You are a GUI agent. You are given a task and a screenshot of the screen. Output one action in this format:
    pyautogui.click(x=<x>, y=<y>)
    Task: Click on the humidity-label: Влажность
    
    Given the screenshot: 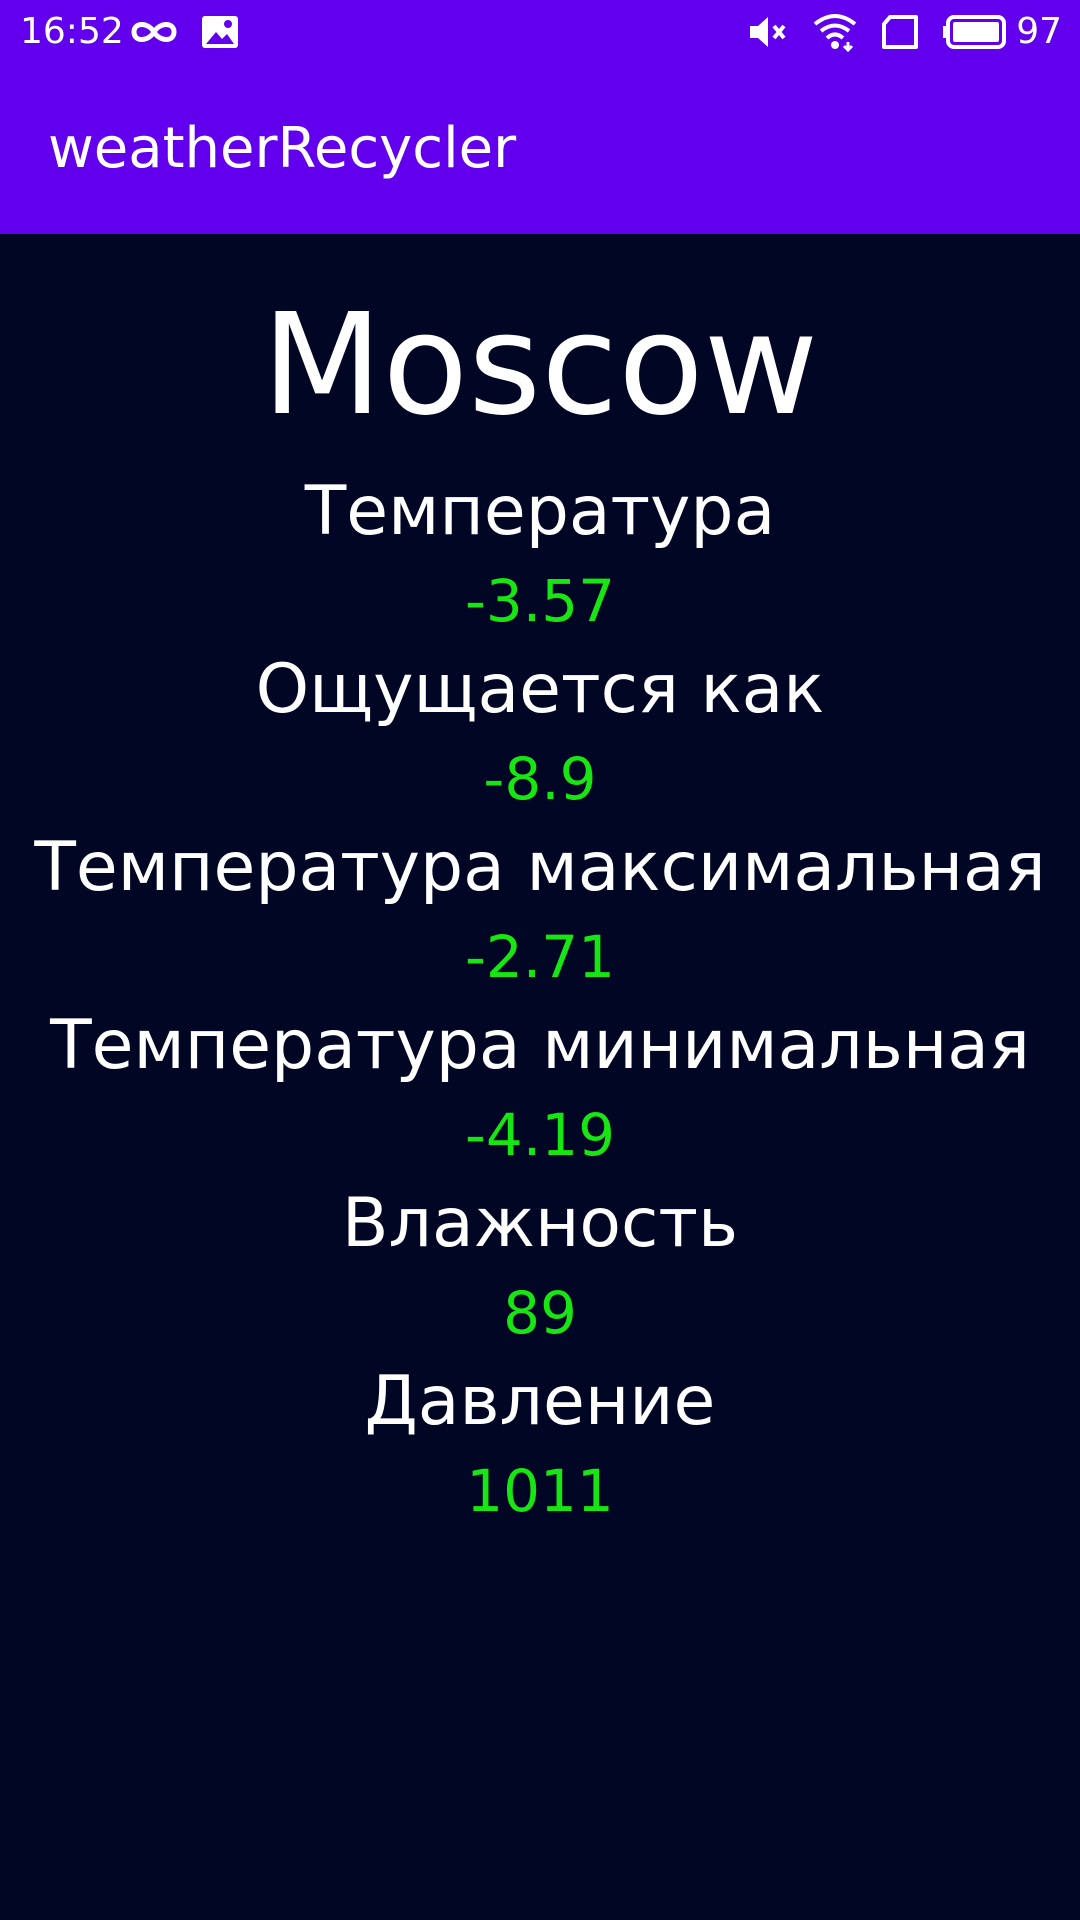 What is the action you would take?
    pyautogui.click(x=540, y=1223)
    